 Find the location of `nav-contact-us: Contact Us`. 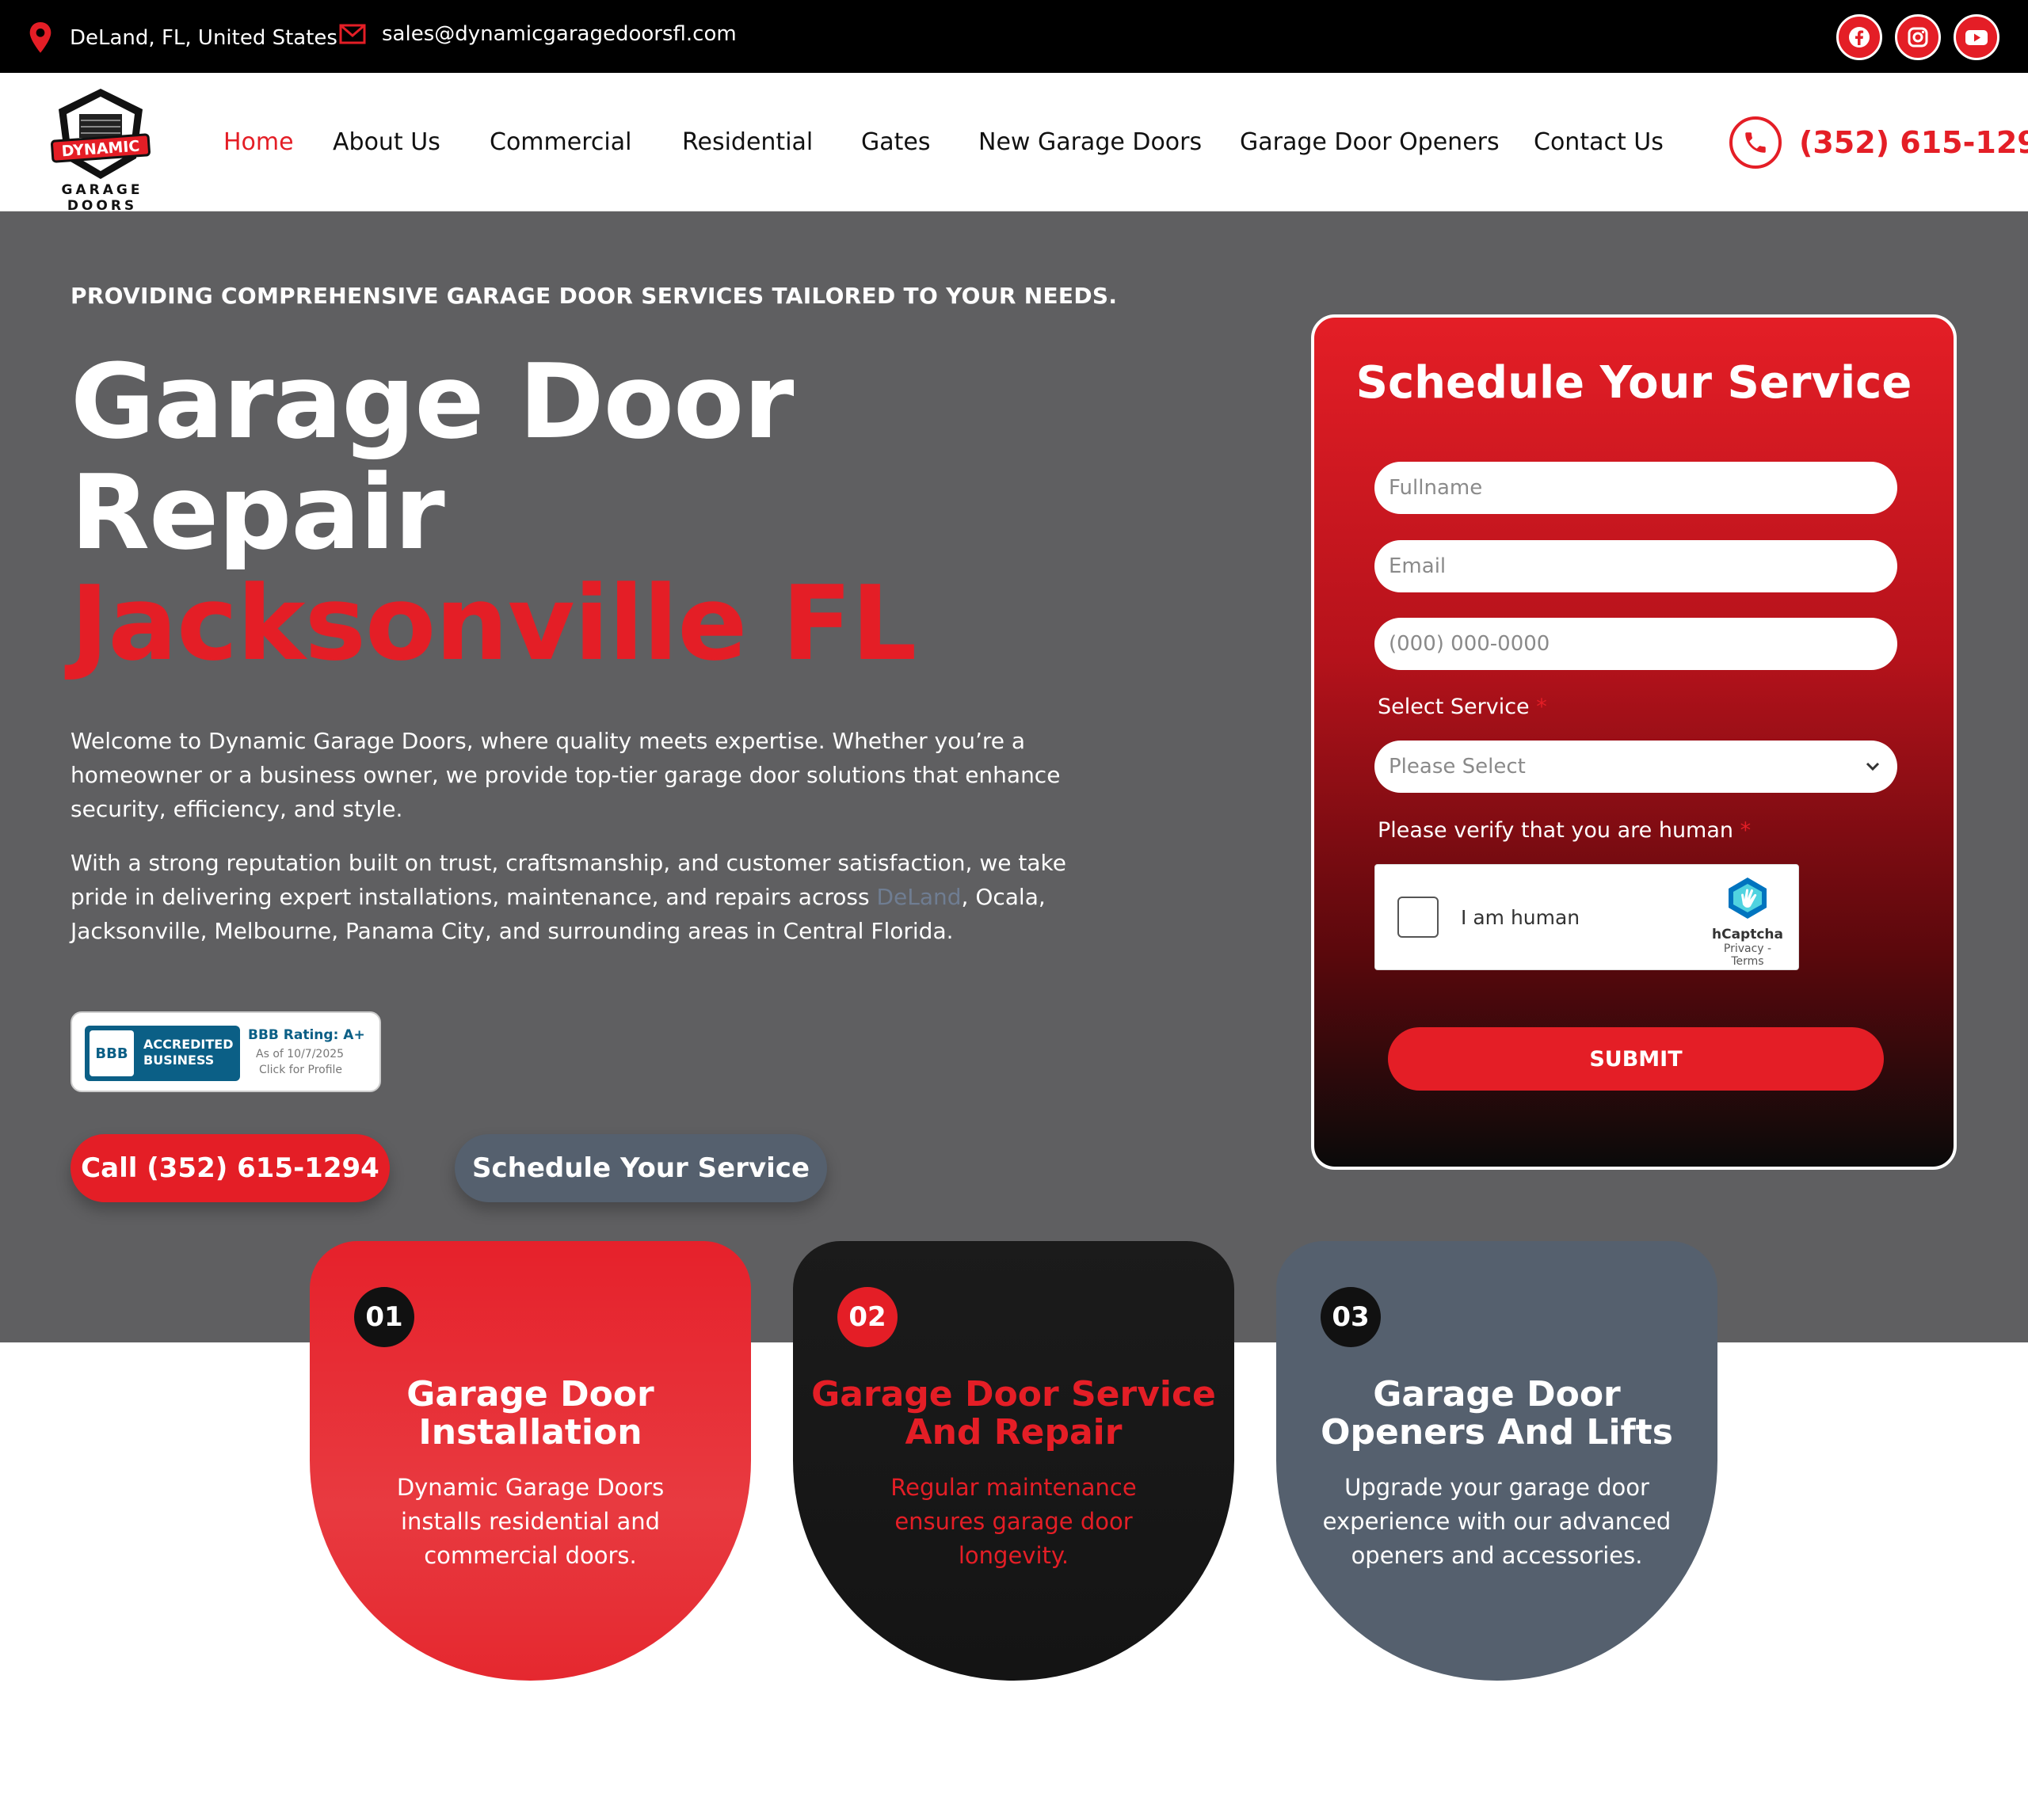

nav-contact-us: Contact Us is located at coordinates (1599, 142).